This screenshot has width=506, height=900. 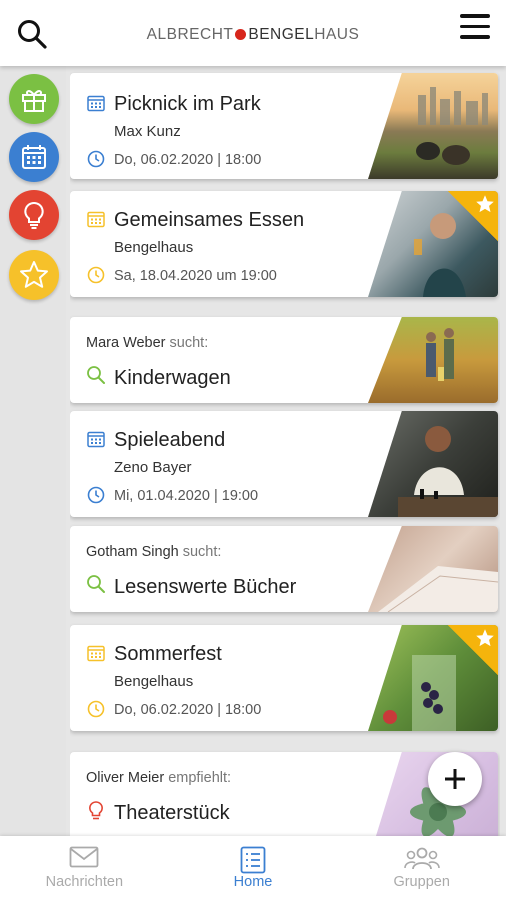 What do you see at coordinates (186, 496) in the screenshot?
I see `event-date: Mi, 01.04.2020 | 19:00` at bounding box center [186, 496].